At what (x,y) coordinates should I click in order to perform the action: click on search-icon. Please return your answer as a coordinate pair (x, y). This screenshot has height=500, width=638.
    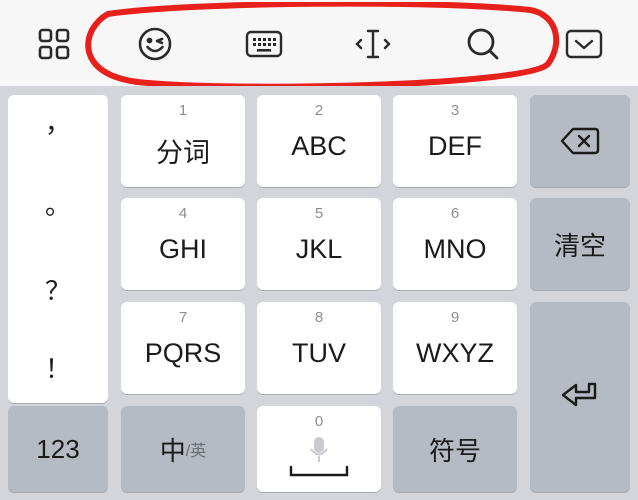
    Looking at the image, I should click on (483, 44).